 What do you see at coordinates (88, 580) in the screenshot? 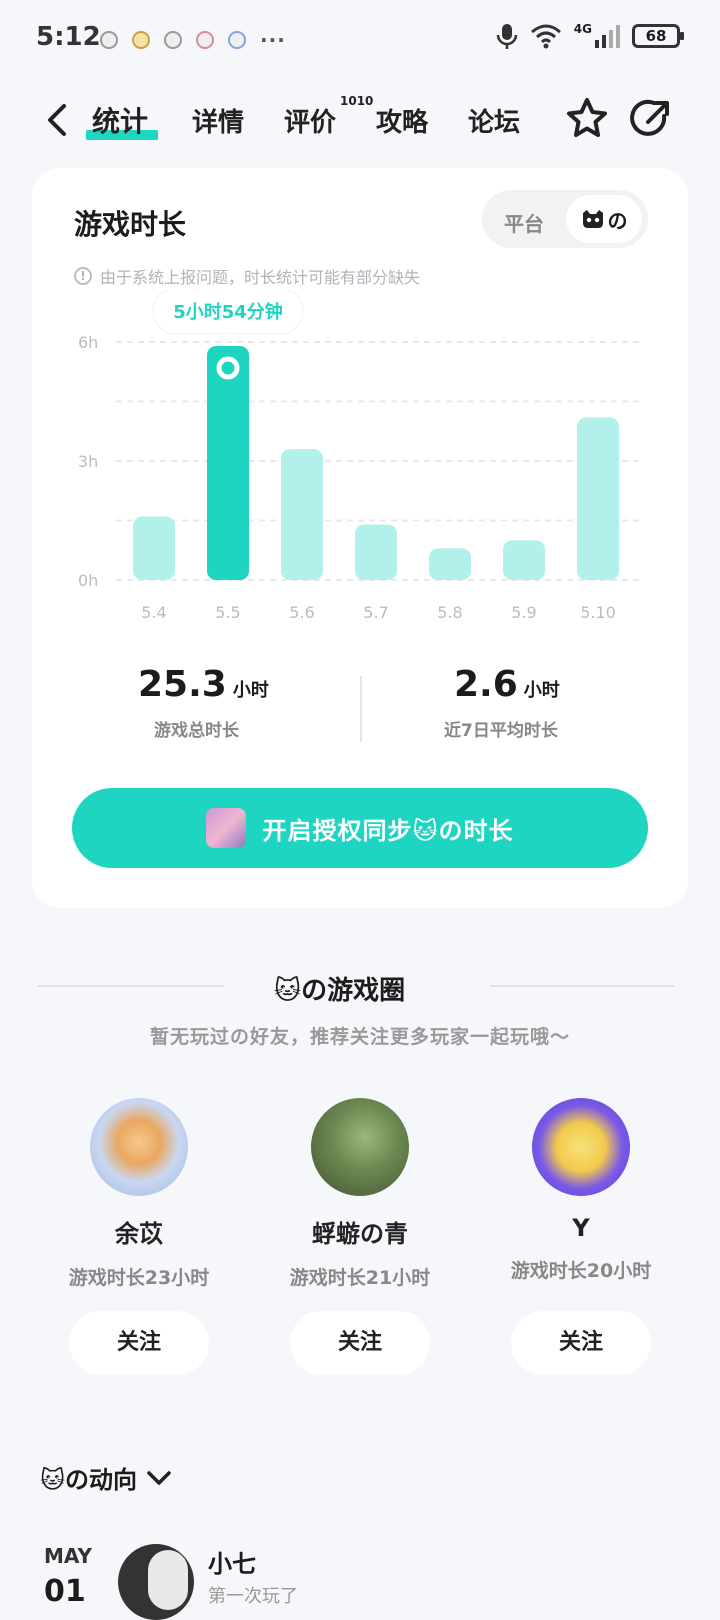
I see `y-tick-label: 0h` at bounding box center [88, 580].